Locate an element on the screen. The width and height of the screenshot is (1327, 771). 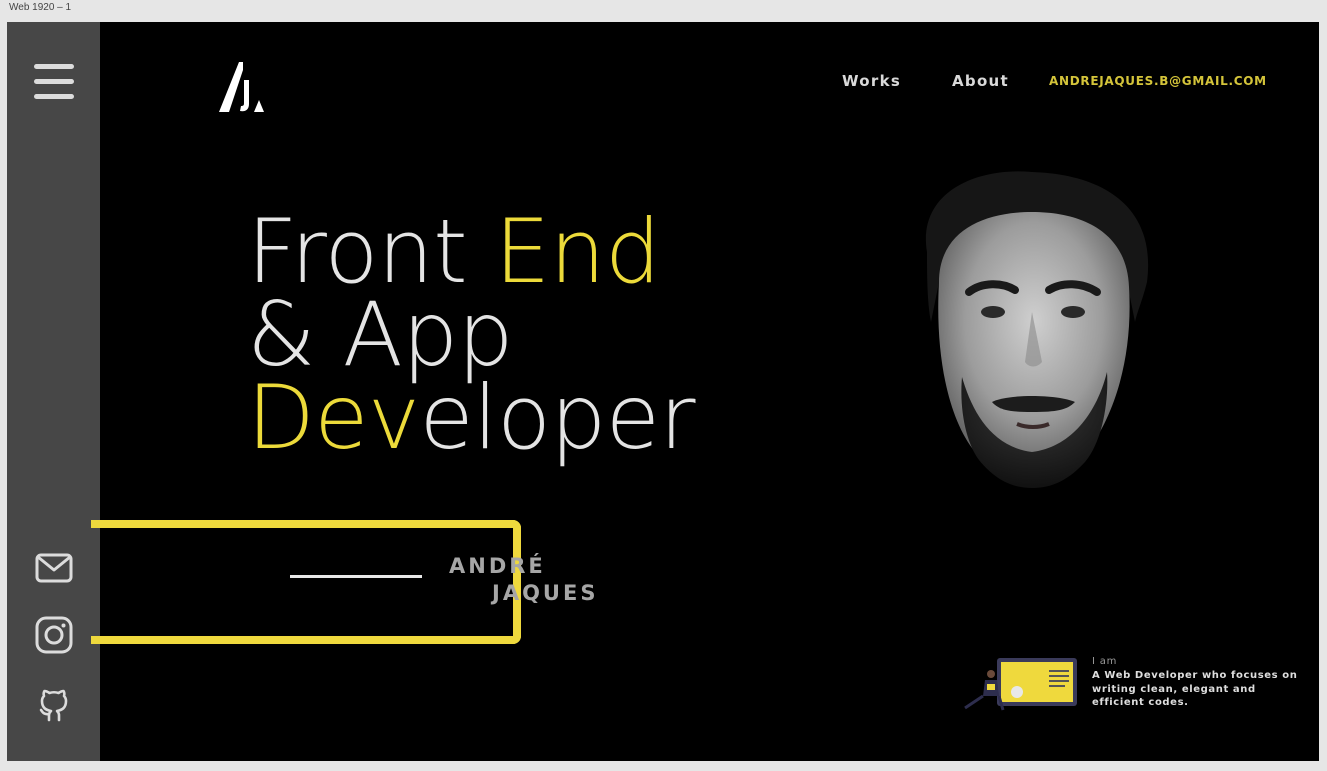
frame-title: Web 1920 – 1 is located at coordinates (40, 7).